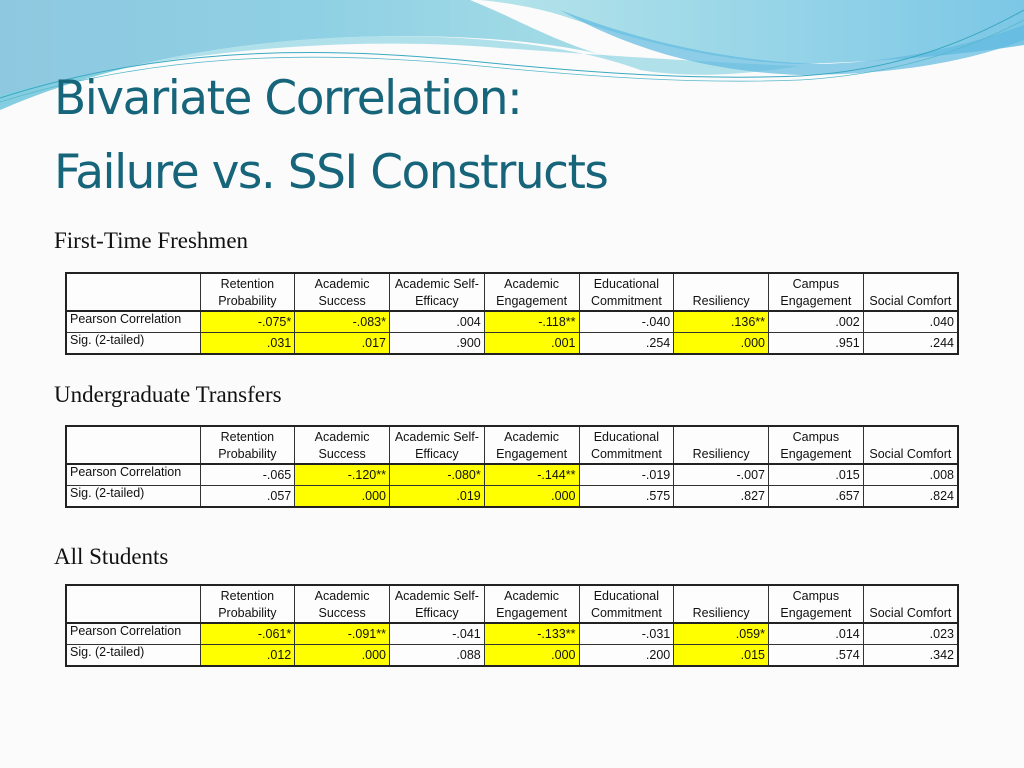  Describe the element at coordinates (626, 474) in the screenshot. I see `value-cell: -.019` at that location.